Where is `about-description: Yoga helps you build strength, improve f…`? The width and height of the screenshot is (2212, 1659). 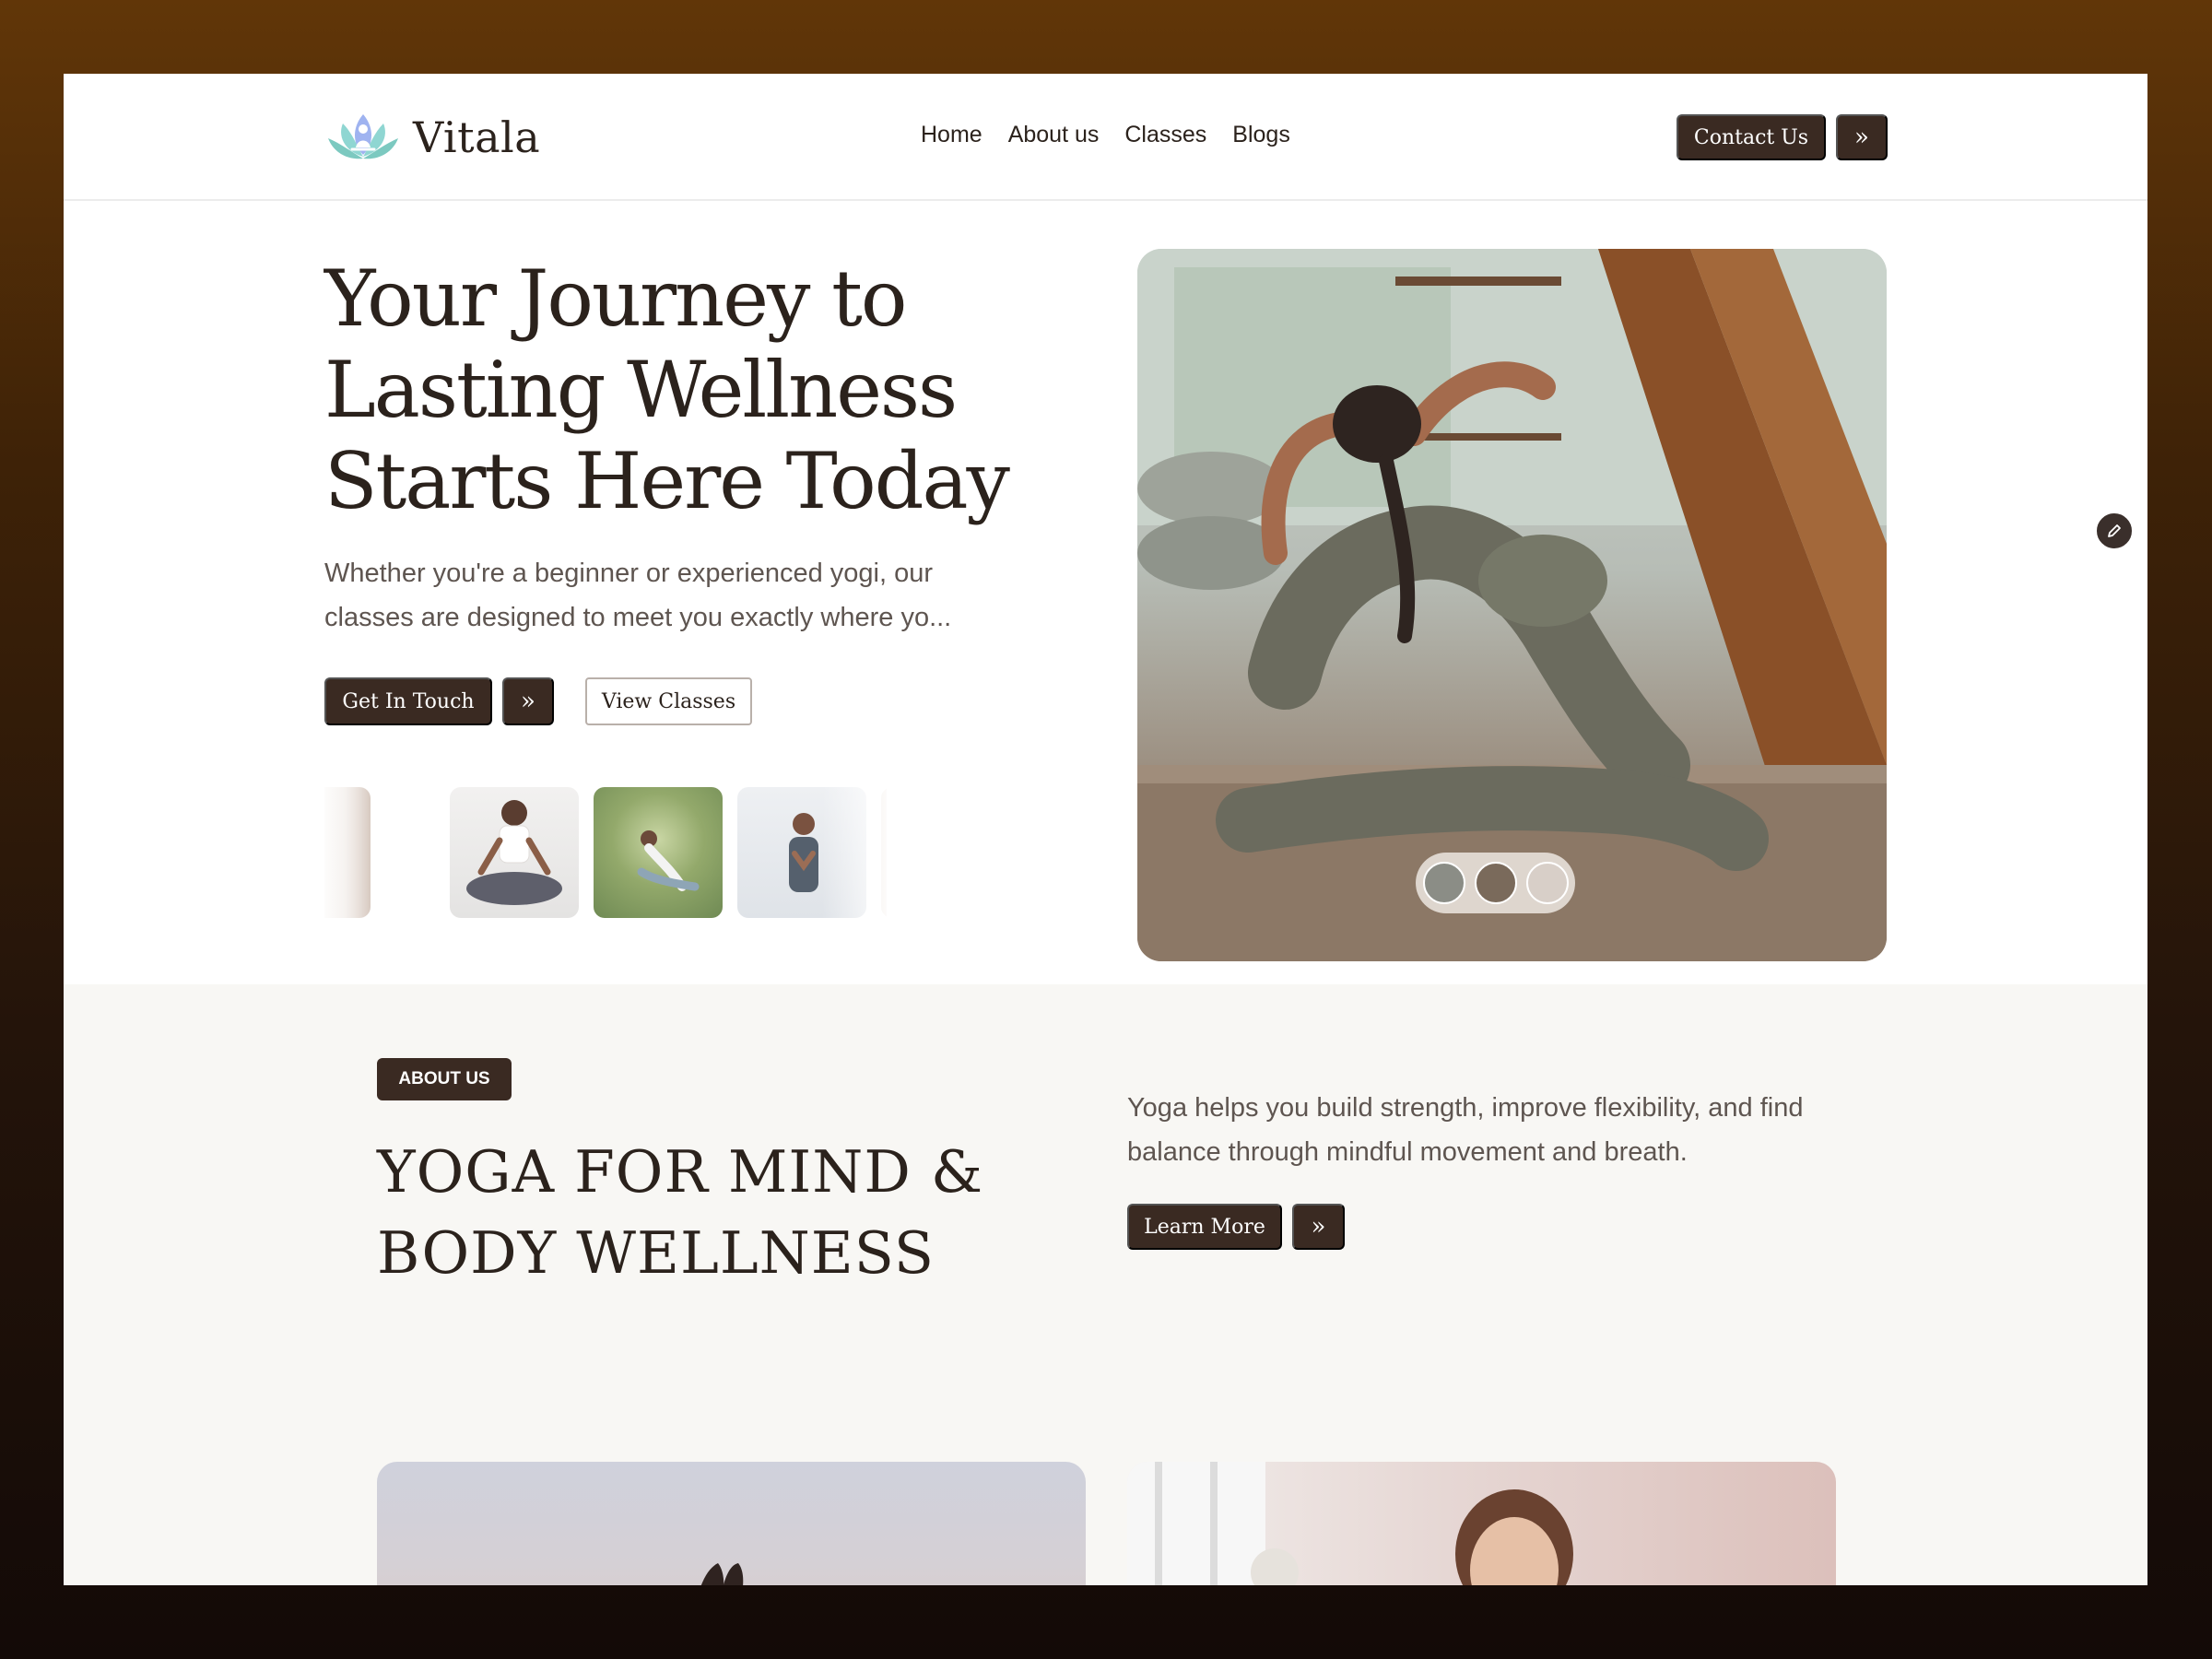
about-description: Yoga helps you build strength, improve f… is located at coordinates (1465, 1130).